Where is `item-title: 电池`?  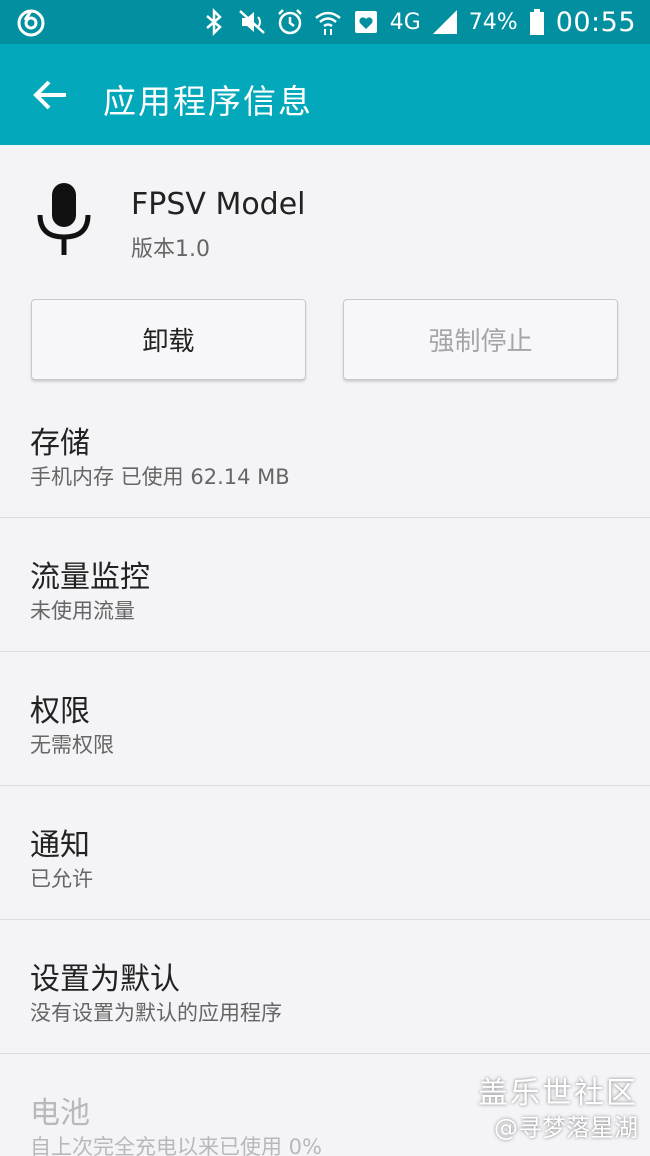 item-title: 电池 is located at coordinates (60, 1113).